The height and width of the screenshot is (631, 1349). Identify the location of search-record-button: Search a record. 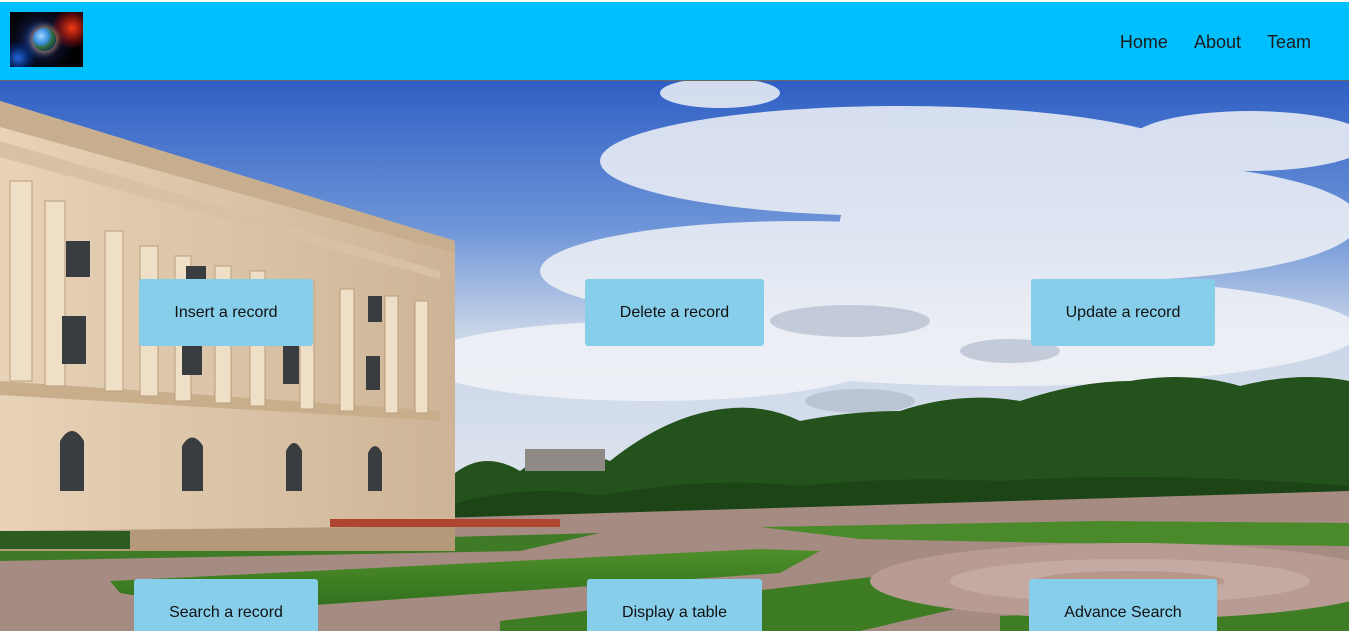
(226, 605).